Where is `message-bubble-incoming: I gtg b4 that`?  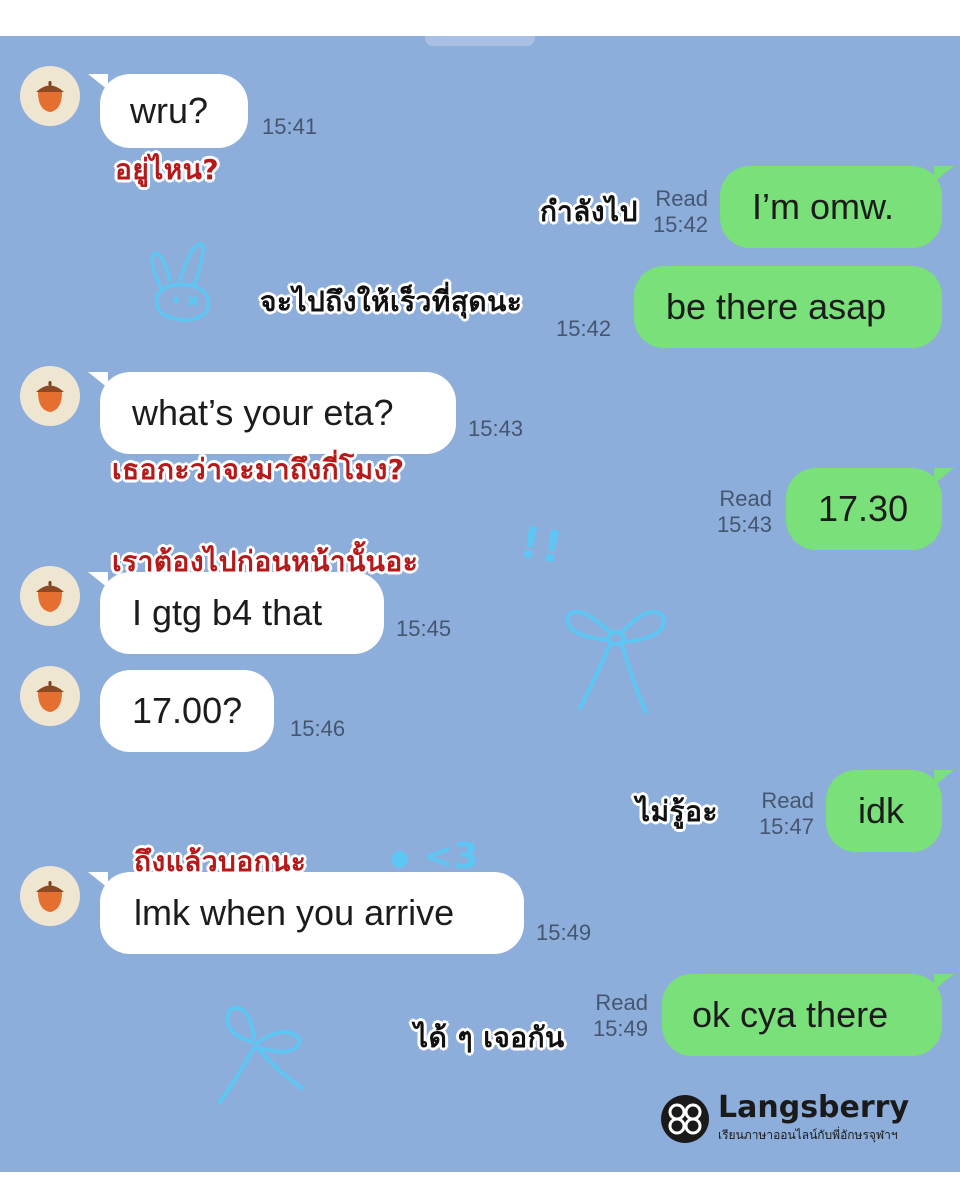 message-bubble-incoming: I gtg b4 that is located at coordinates (236, 613).